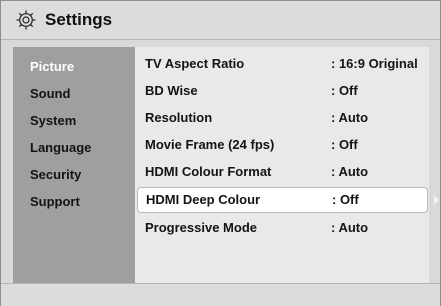 The height and width of the screenshot is (306, 441). I want to click on header-bar: Settings, so click(220, 20).